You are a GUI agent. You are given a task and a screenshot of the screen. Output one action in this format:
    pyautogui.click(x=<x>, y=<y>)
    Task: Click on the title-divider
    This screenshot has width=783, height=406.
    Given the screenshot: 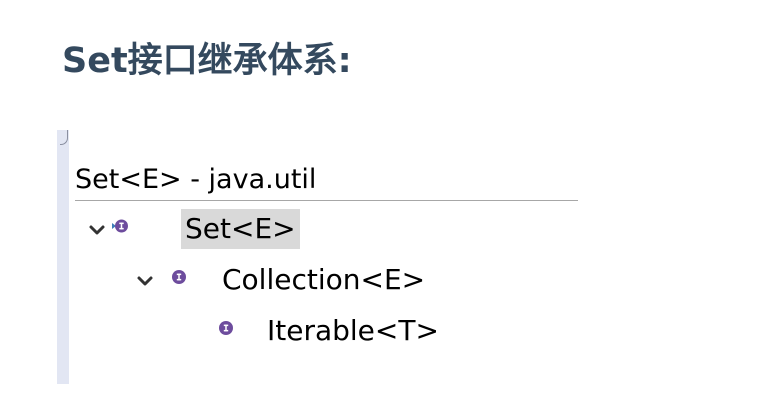 What is the action you would take?
    pyautogui.click(x=326, y=200)
    